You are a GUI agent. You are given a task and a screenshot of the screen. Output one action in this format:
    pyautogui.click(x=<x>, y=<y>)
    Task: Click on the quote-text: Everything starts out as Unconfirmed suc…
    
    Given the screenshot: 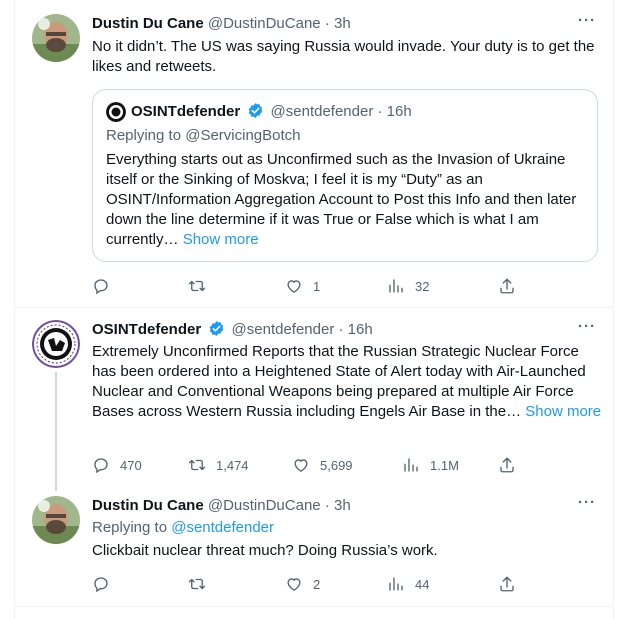 What is the action you would take?
    pyautogui.click(x=341, y=199)
    